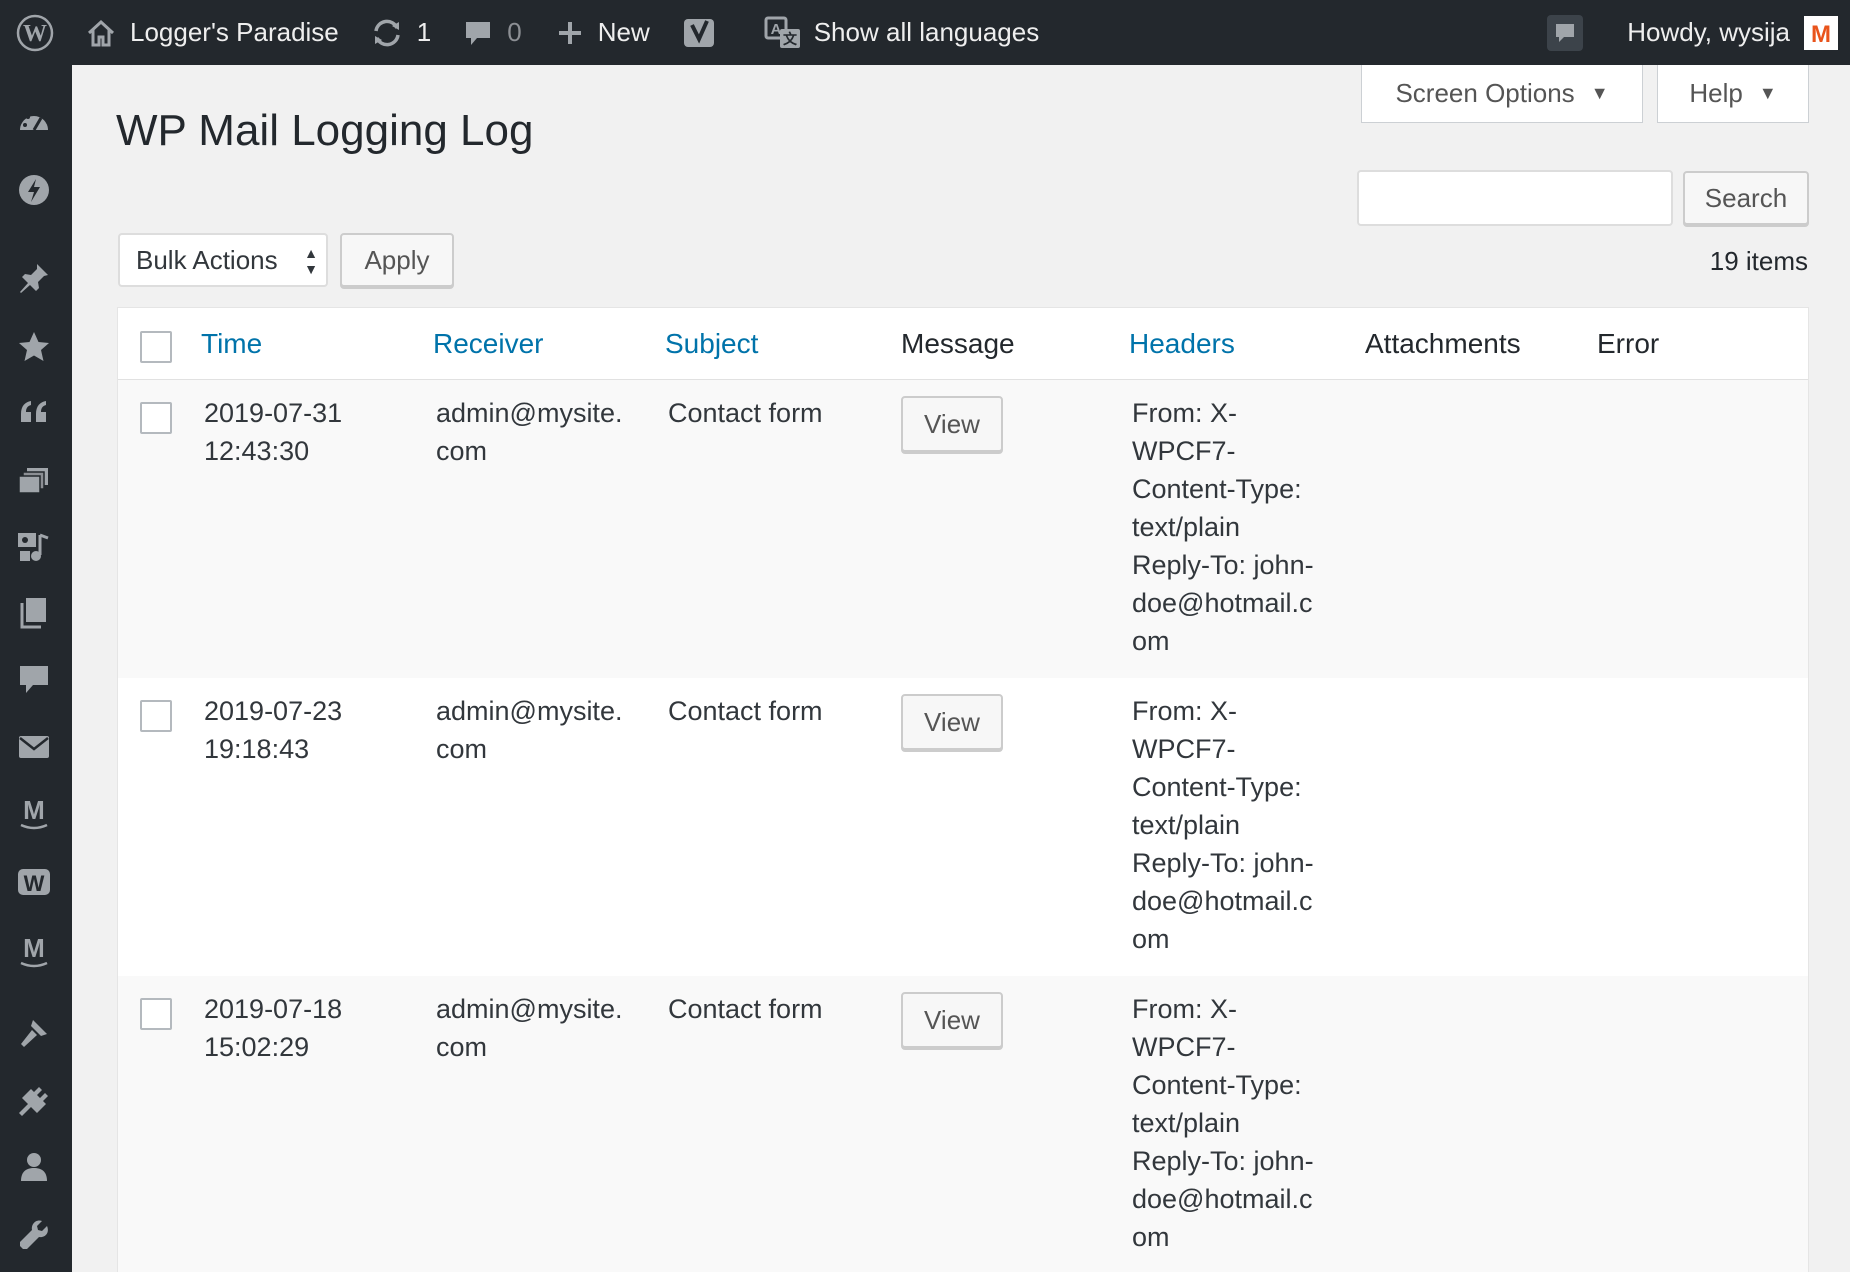 This screenshot has height=1272, width=1850. What do you see at coordinates (397, 260) in the screenshot?
I see `apply-button: Apply` at bounding box center [397, 260].